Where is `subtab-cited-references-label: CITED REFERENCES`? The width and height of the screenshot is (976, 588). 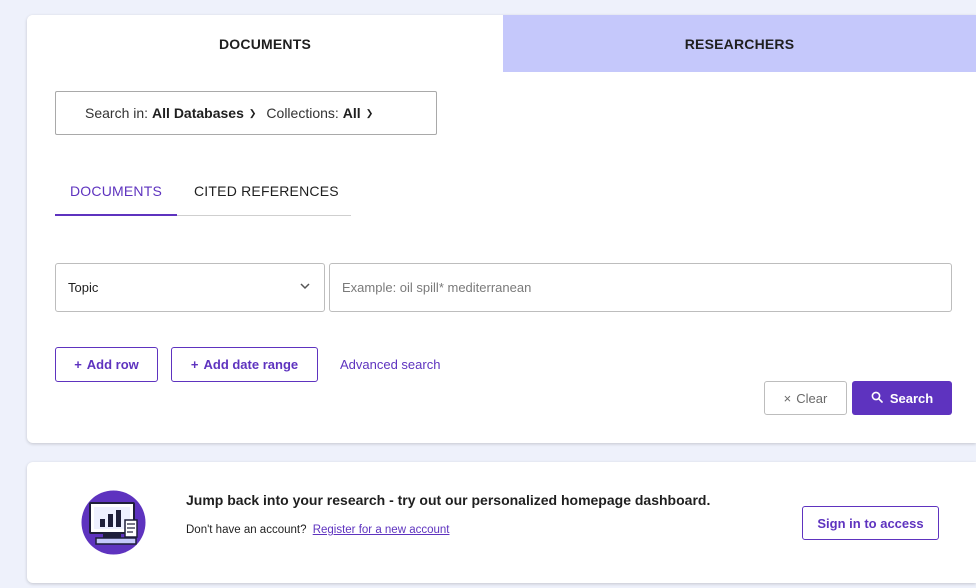 subtab-cited-references-label: CITED REFERENCES is located at coordinates (266, 191).